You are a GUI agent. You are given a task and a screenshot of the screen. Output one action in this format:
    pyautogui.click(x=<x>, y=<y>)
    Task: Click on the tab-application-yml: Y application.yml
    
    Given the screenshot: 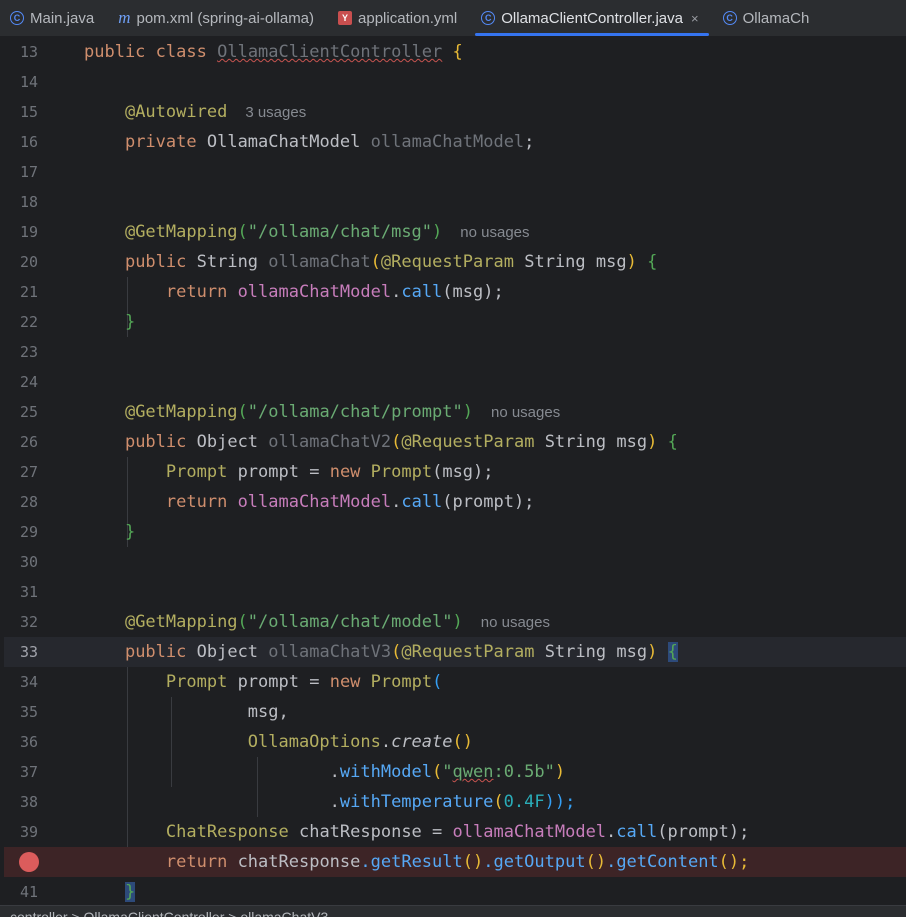 What is the action you would take?
    pyautogui.click(x=399, y=18)
    